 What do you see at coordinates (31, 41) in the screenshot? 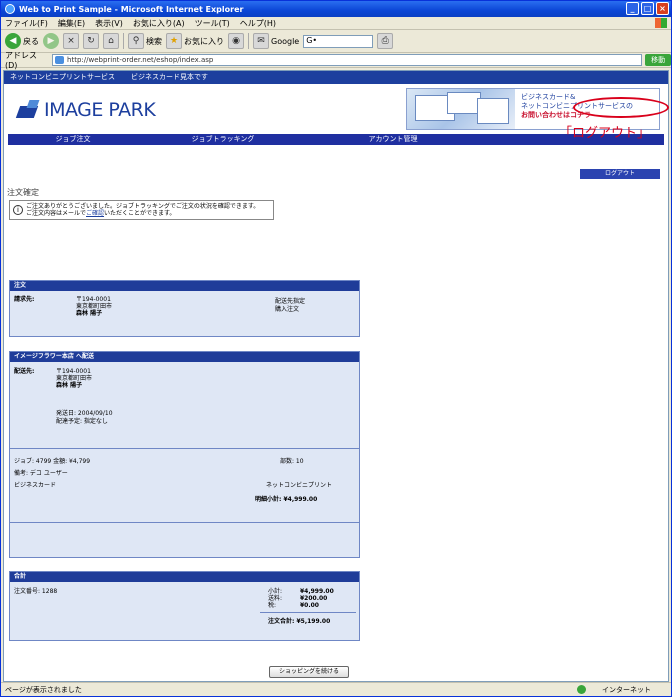
I see `back-label: 戻る` at bounding box center [31, 41].